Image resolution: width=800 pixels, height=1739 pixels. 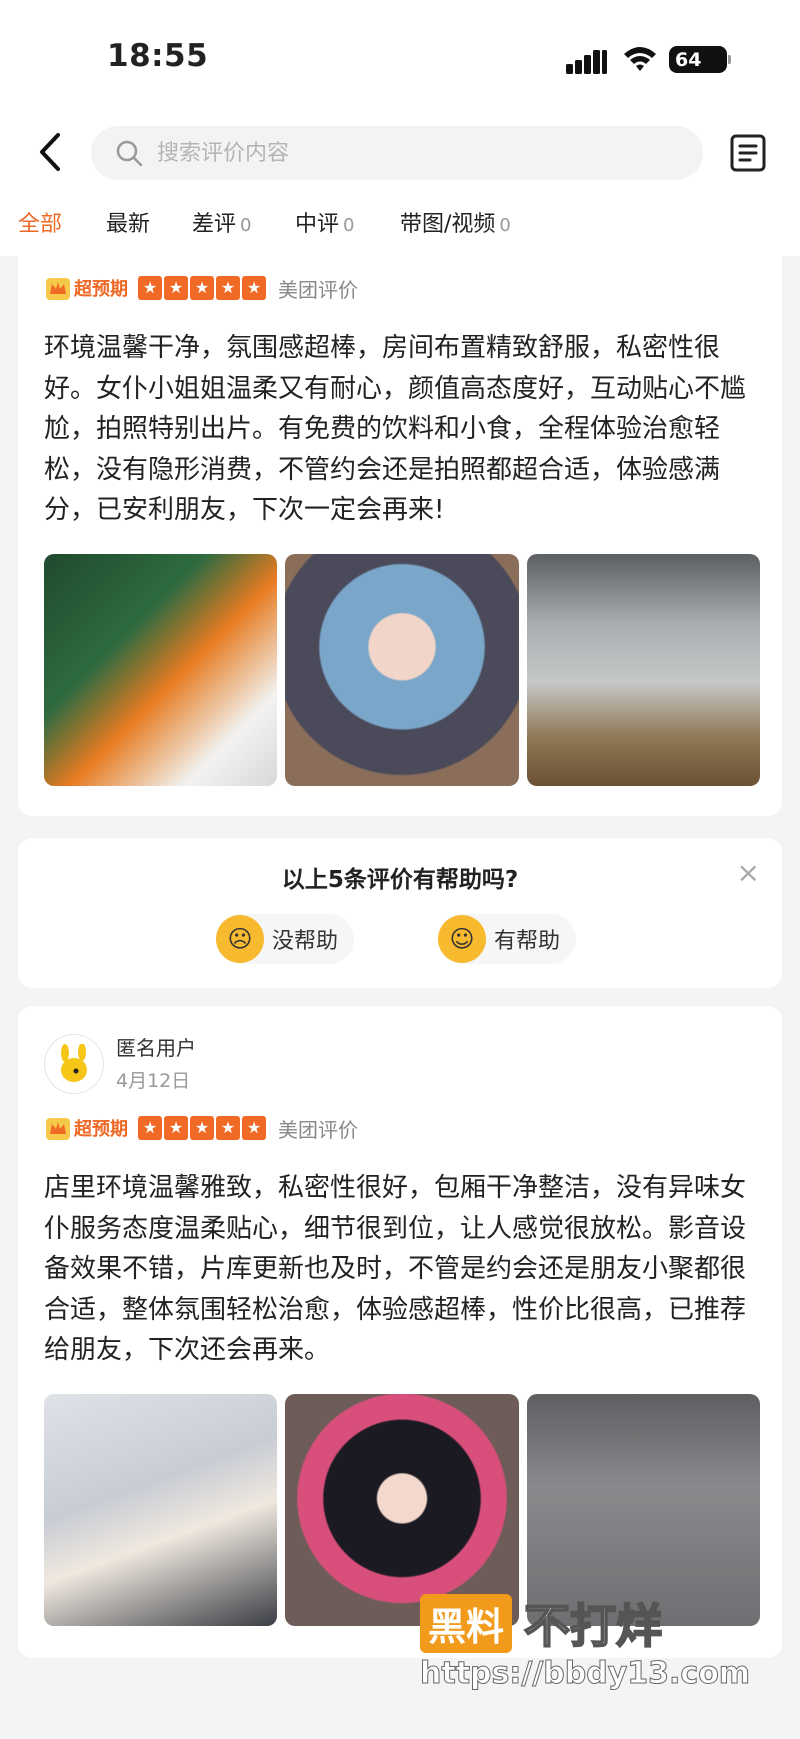 What do you see at coordinates (455, 222) in the screenshot?
I see `tab-with-media: 带图/视频 0` at bounding box center [455, 222].